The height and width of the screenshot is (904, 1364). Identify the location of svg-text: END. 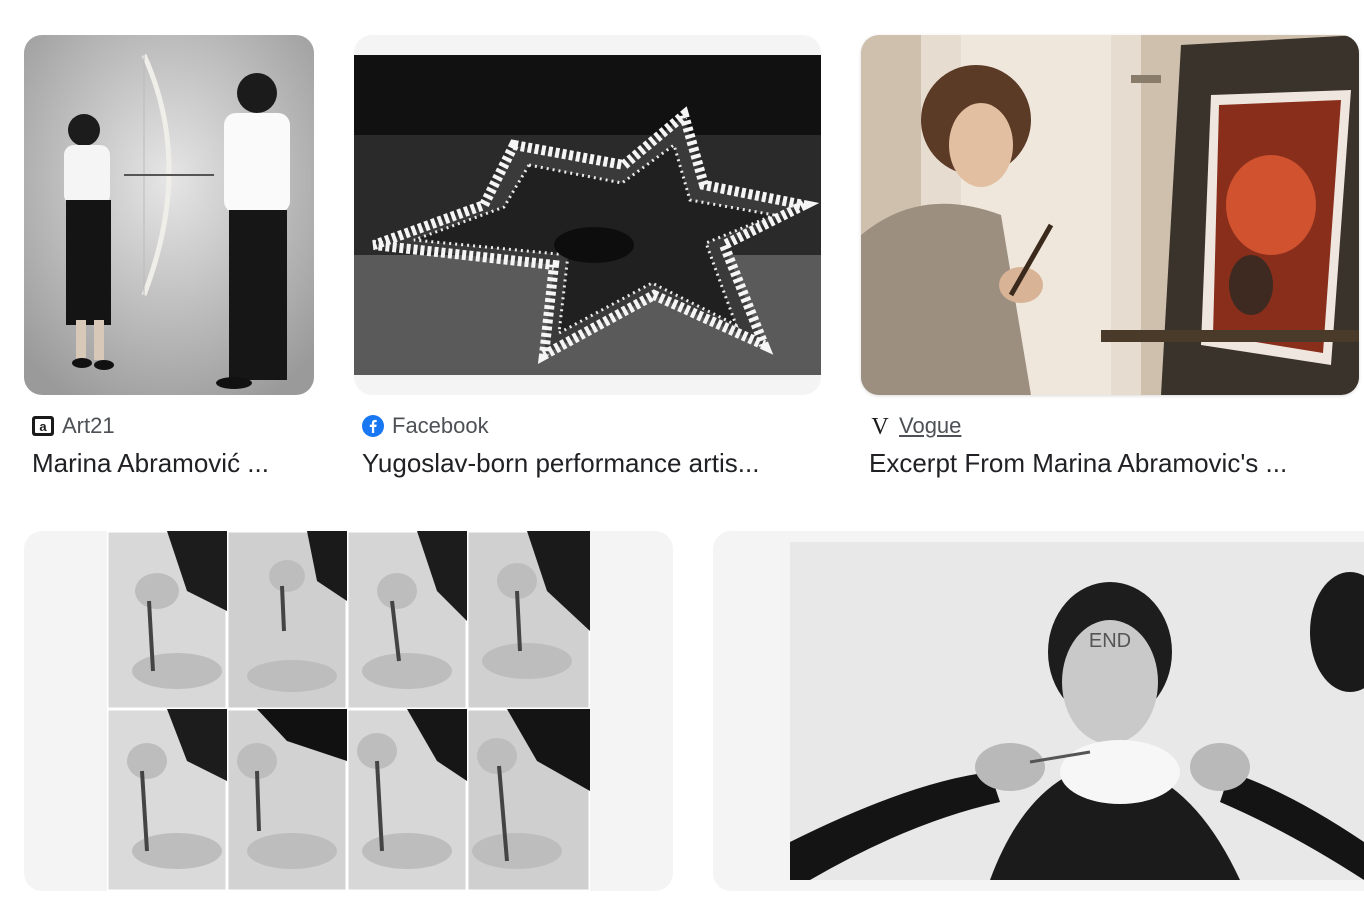
(1110, 641).